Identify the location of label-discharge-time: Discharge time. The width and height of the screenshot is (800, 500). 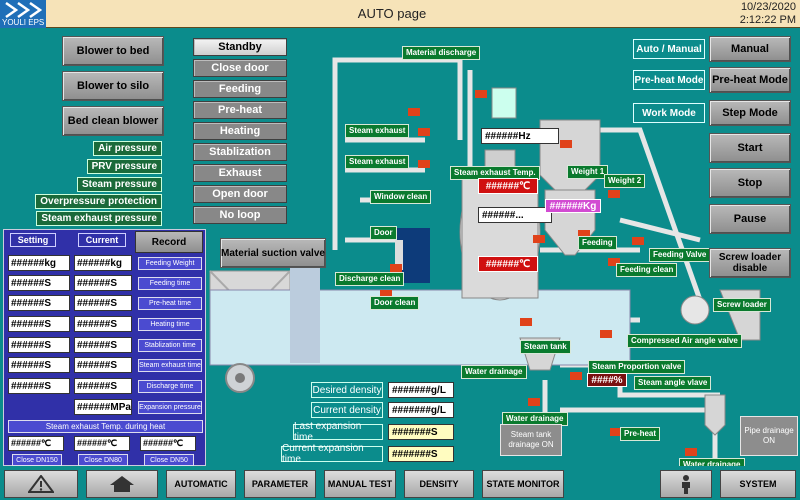
(170, 386).